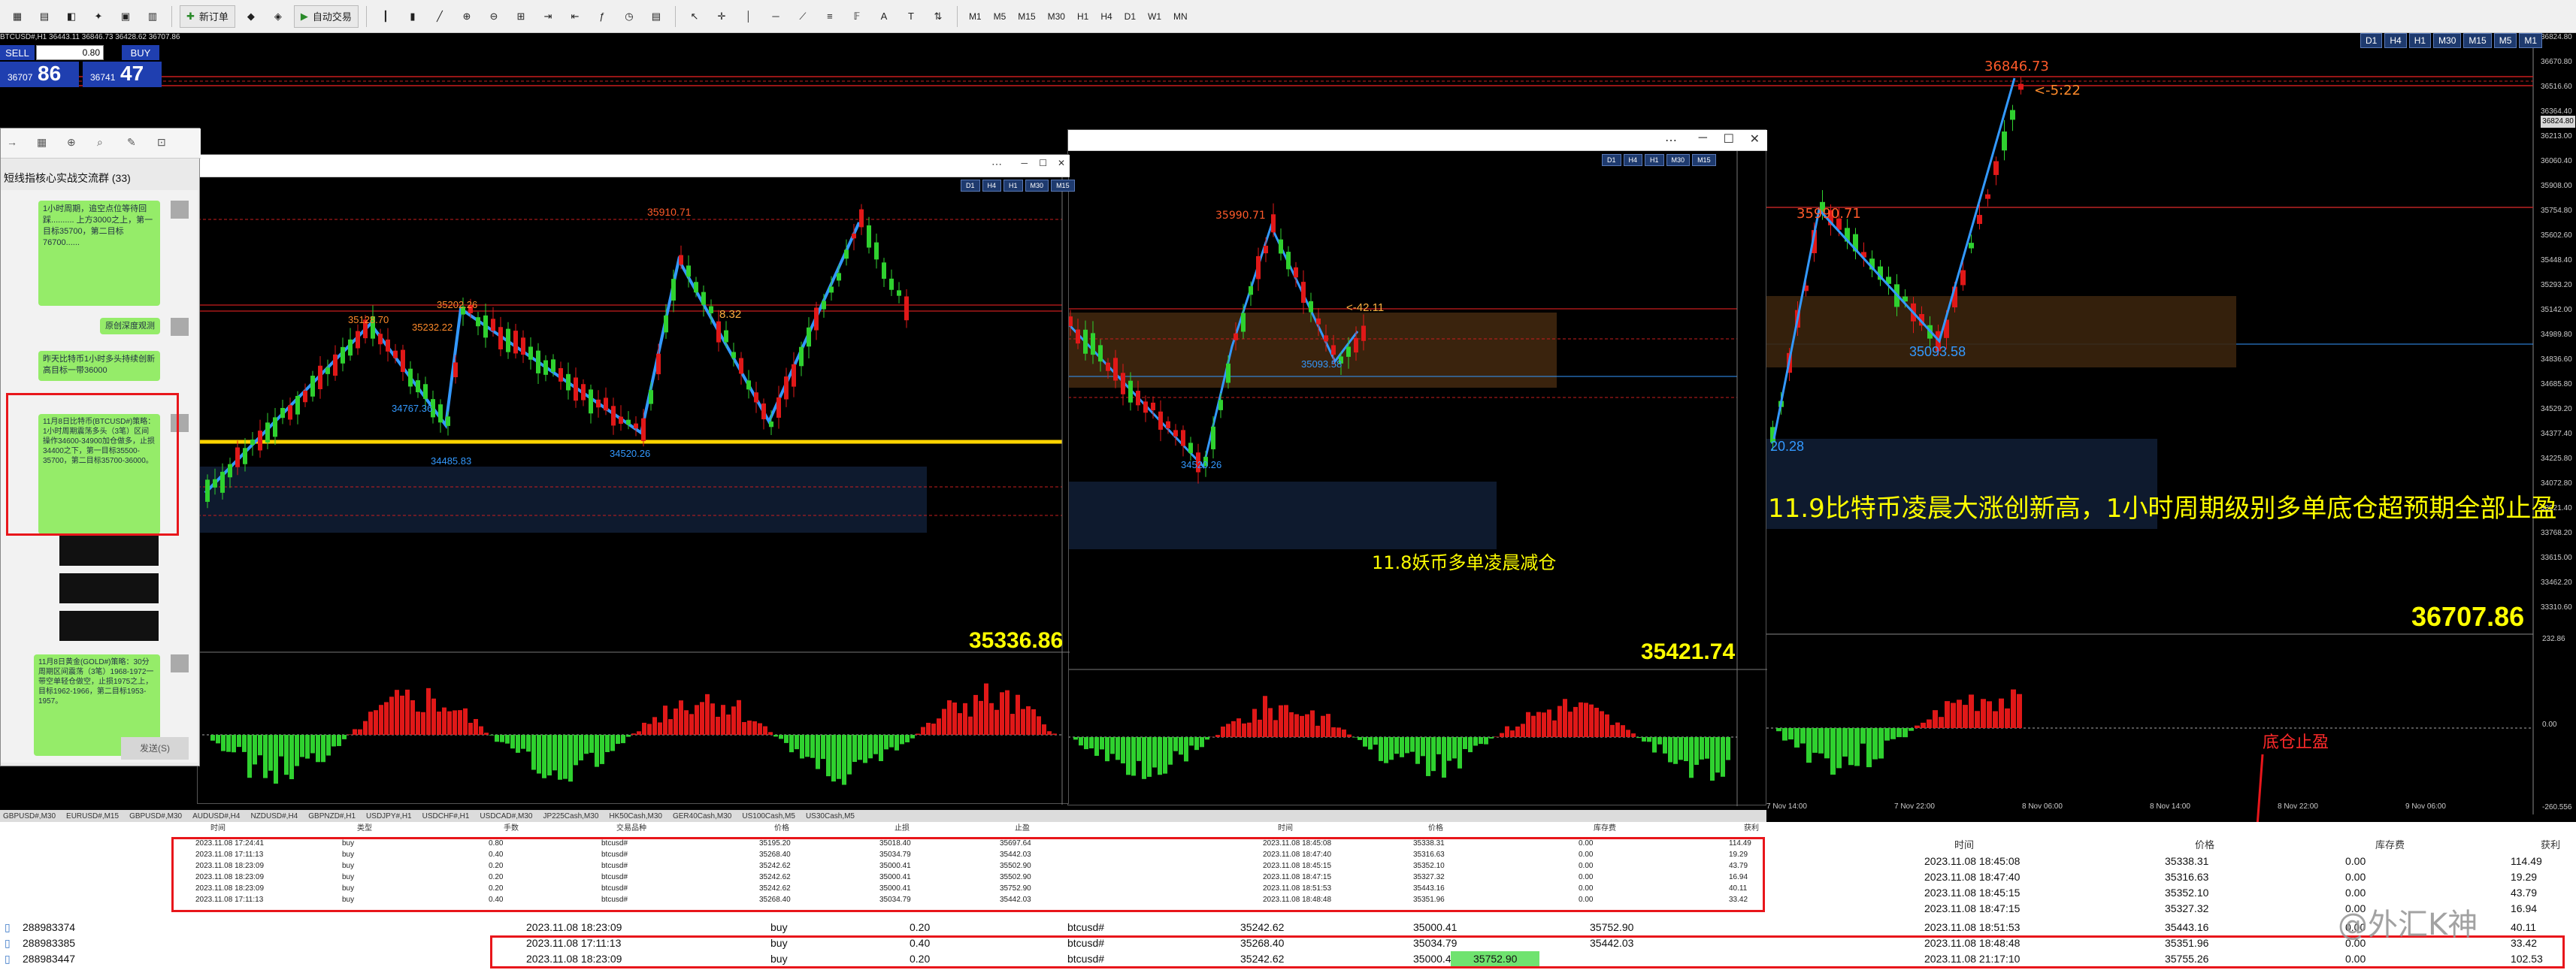  I want to click on label-icon: T, so click(911, 16).